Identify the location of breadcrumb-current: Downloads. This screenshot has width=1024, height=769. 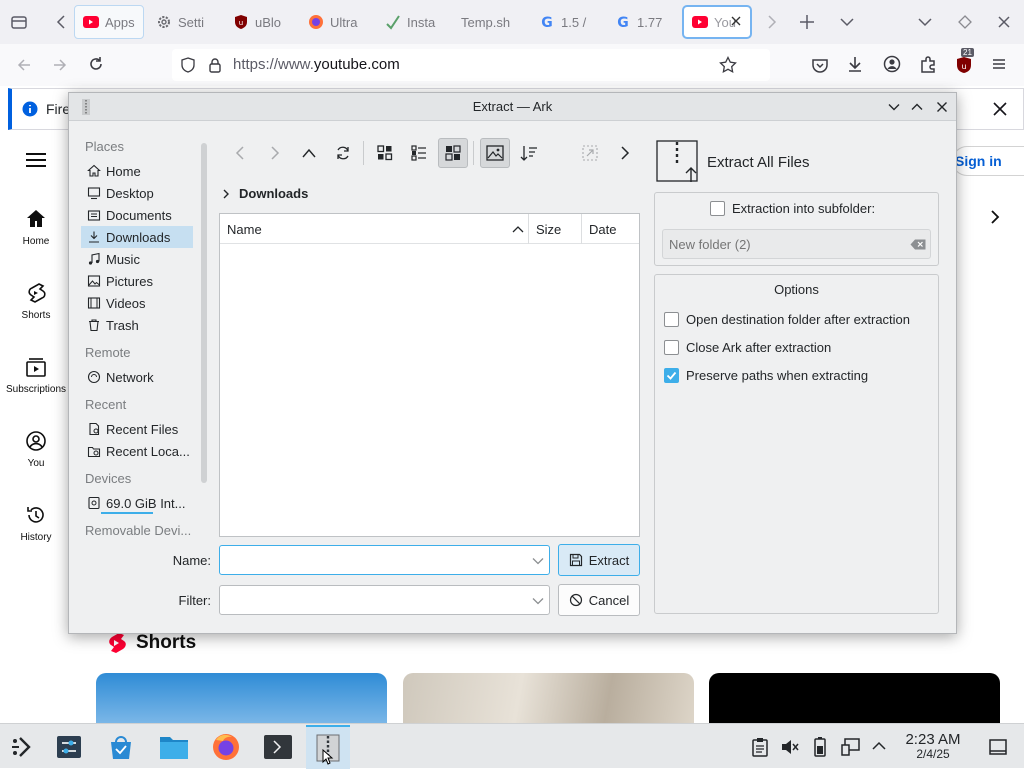
(273, 193).